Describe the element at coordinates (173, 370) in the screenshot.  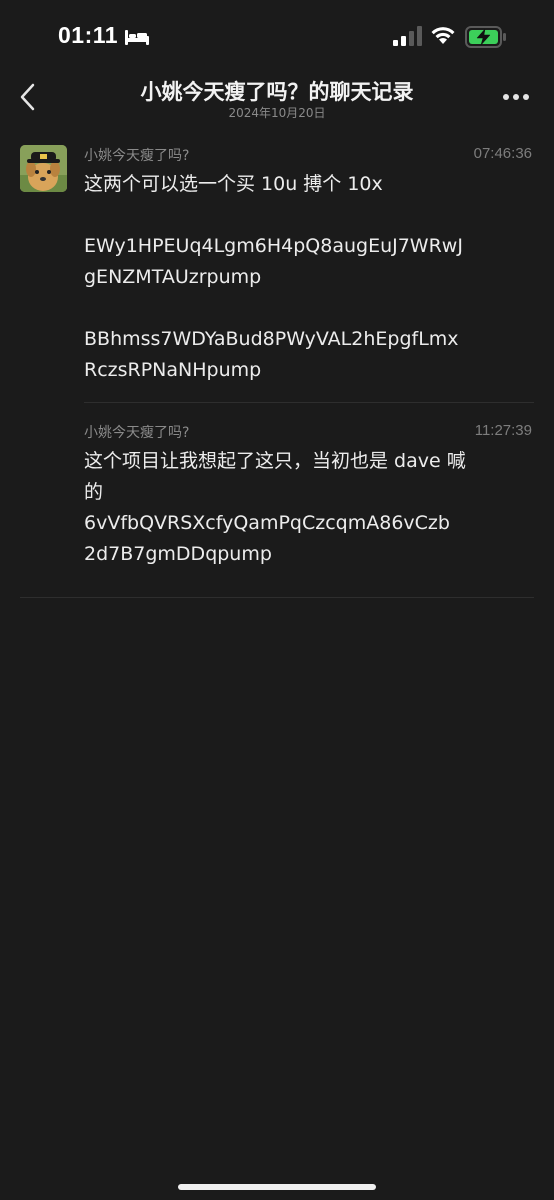
I see `message-line: RczsRPNaNHpump` at that location.